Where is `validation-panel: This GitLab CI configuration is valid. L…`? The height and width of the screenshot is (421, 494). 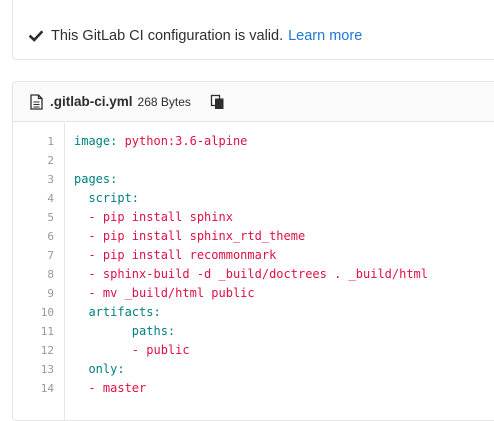
validation-panel: This GitLab CI configuration is valid. L… is located at coordinates (253, 30).